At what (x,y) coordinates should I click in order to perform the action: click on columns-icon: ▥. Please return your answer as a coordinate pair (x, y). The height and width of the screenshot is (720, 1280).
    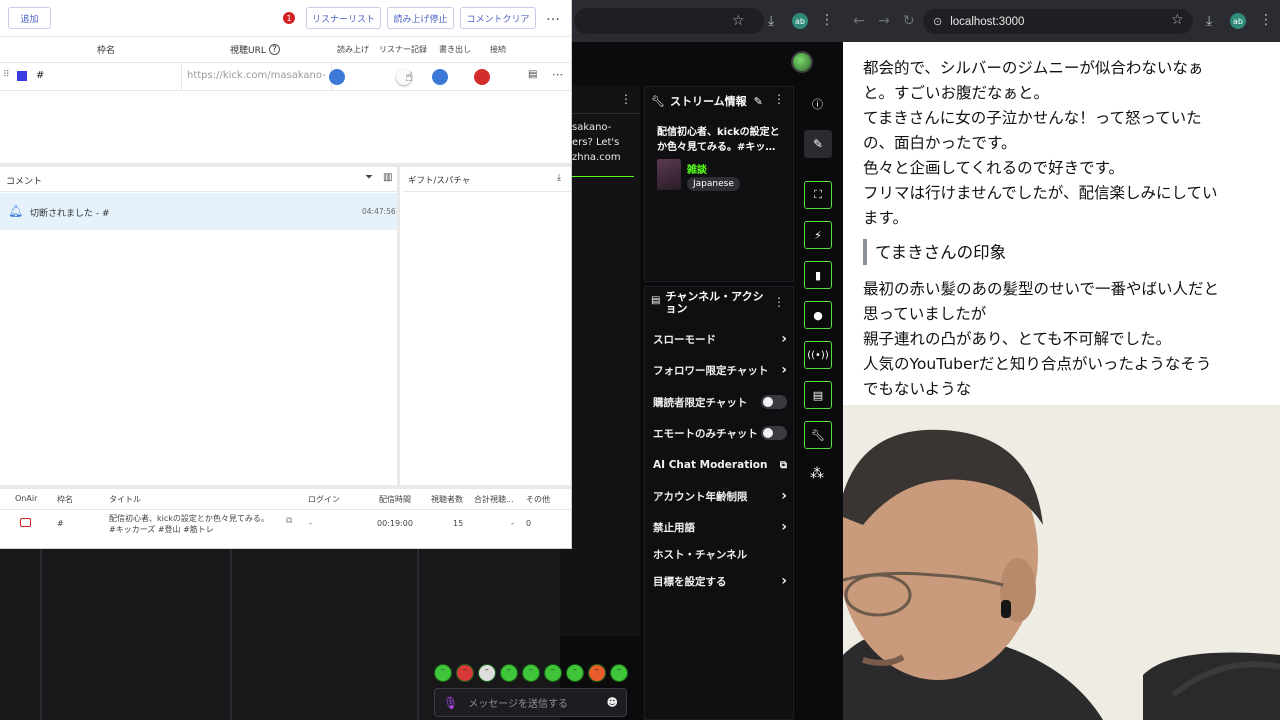
    Looking at the image, I should click on (387, 177).